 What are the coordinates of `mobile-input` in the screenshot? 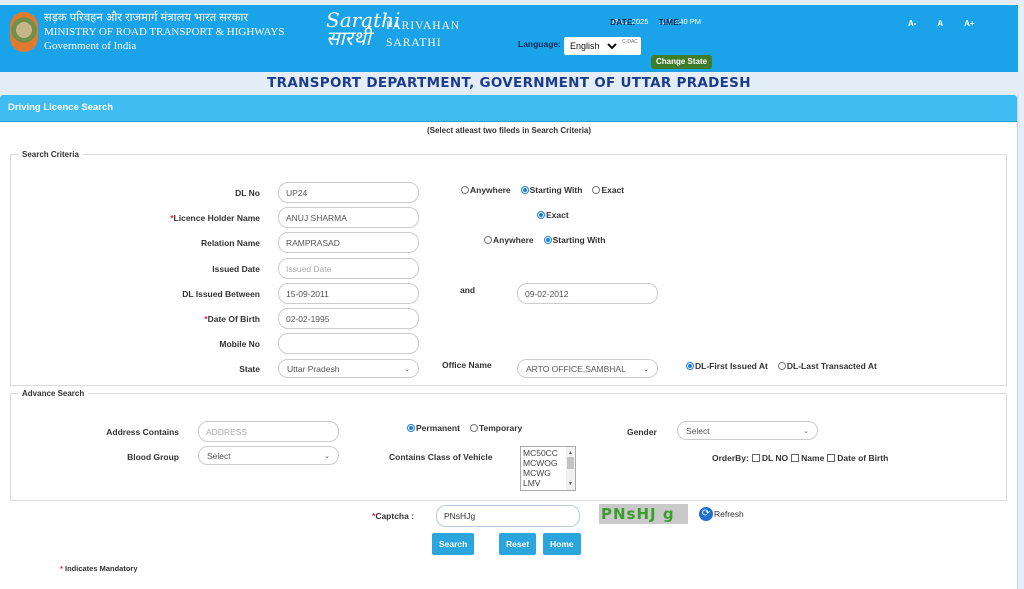 It's located at (348, 343).